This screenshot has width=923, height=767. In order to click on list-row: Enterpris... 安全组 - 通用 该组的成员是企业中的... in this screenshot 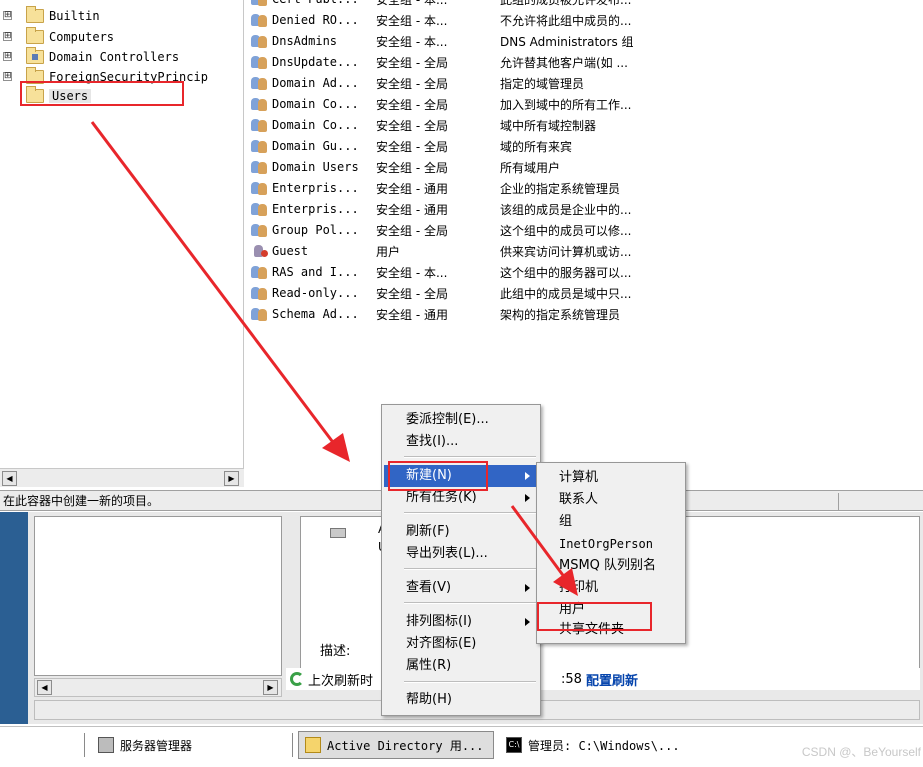, I will do `click(580, 209)`.